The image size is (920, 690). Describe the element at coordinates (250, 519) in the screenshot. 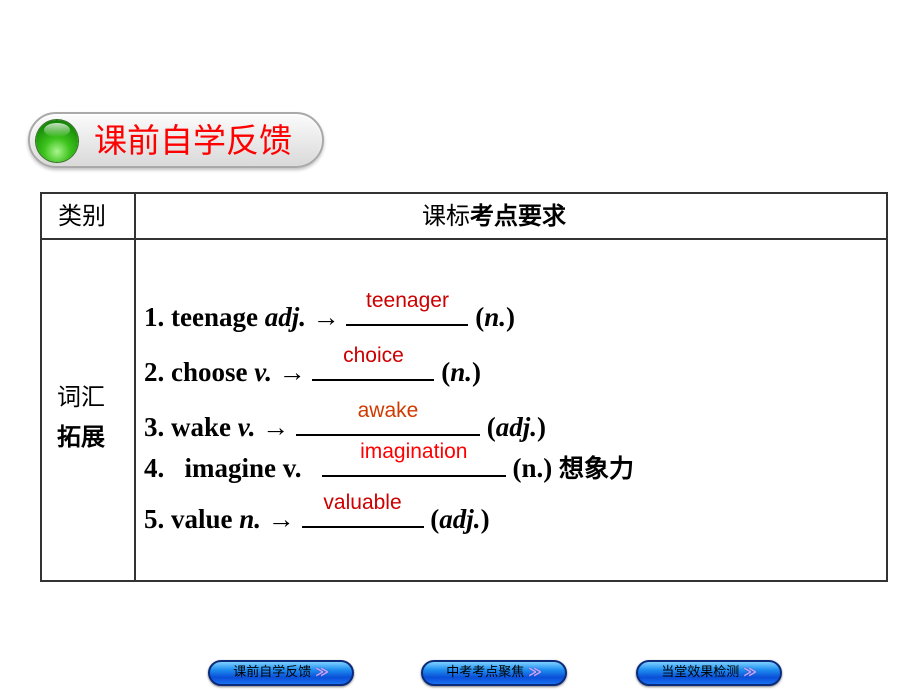

I see `item-pos: n.` at that location.